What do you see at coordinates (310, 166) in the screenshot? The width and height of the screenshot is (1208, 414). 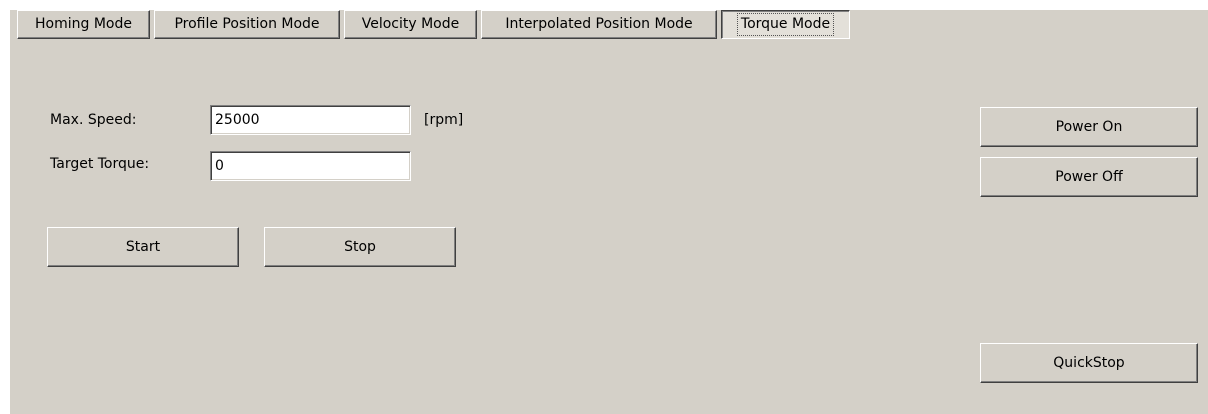 I see `target-torque-field` at bounding box center [310, 166].